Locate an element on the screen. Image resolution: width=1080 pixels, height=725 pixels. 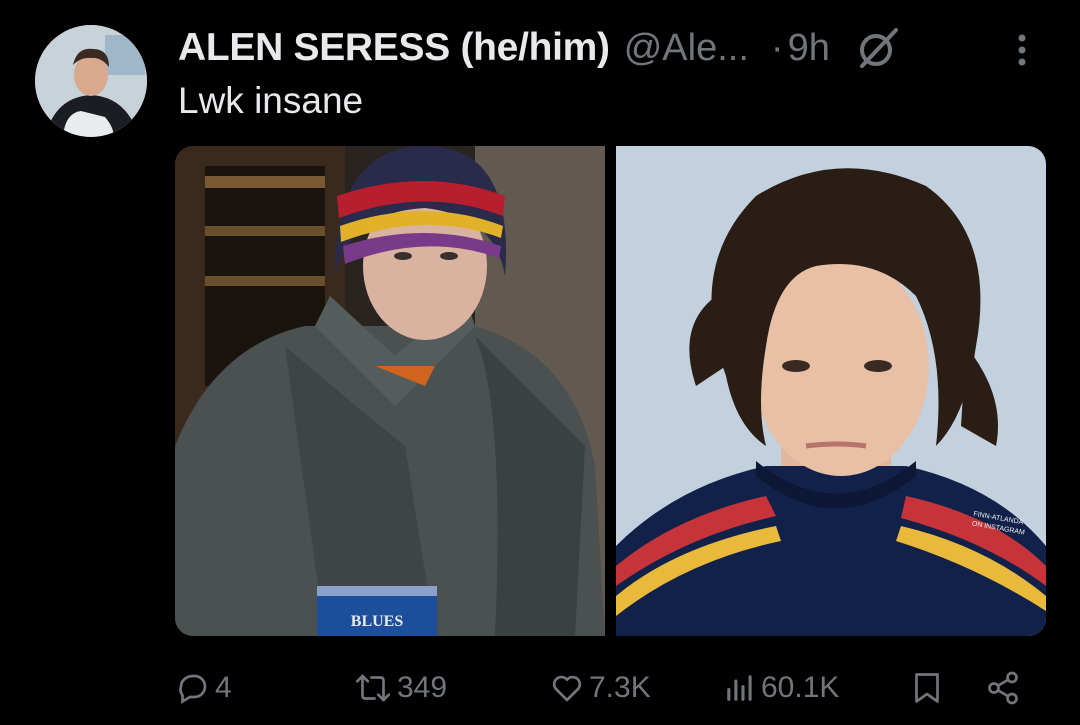
like-button: 7.3K is located at coordinates (600, 688).